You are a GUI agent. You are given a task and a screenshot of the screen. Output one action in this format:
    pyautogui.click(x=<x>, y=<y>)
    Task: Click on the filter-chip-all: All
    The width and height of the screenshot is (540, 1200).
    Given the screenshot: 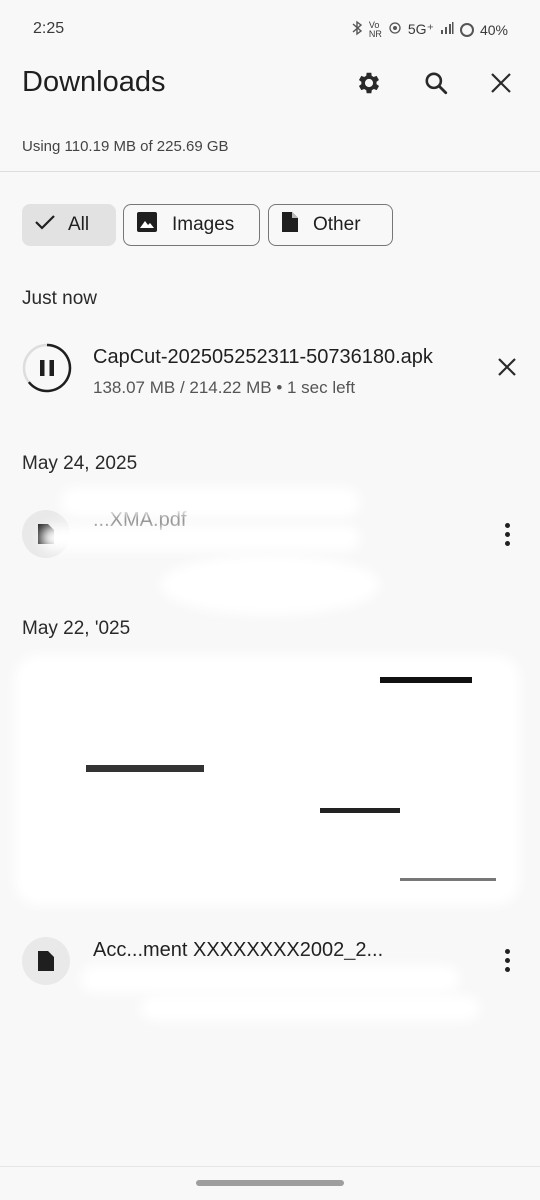 What is the action you would take?
    pyautogui.click(x=69, y=225)
    